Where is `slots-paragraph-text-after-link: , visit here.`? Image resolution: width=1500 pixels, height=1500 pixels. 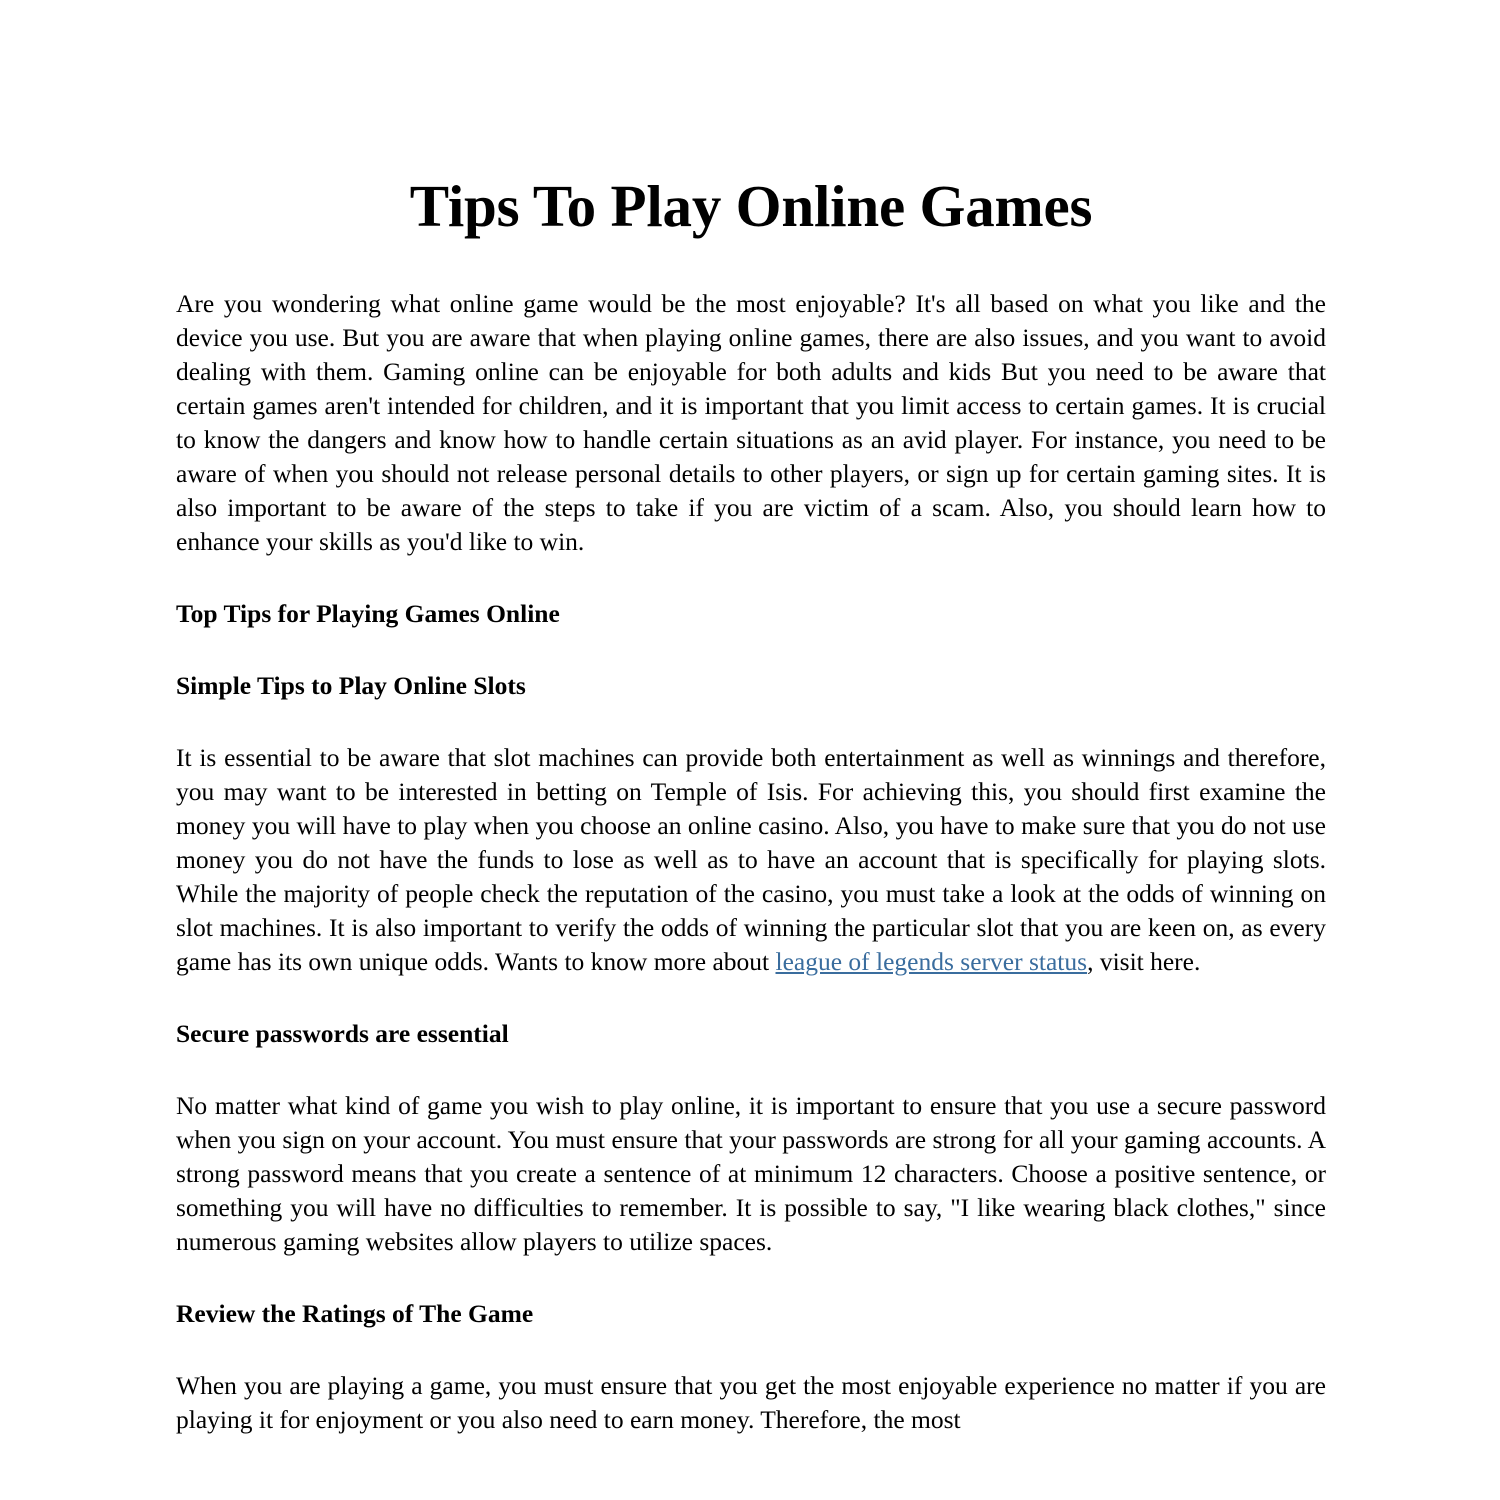 slots-paragraph-text-after-link: , visit here. is located at coordinates (1144, 961).